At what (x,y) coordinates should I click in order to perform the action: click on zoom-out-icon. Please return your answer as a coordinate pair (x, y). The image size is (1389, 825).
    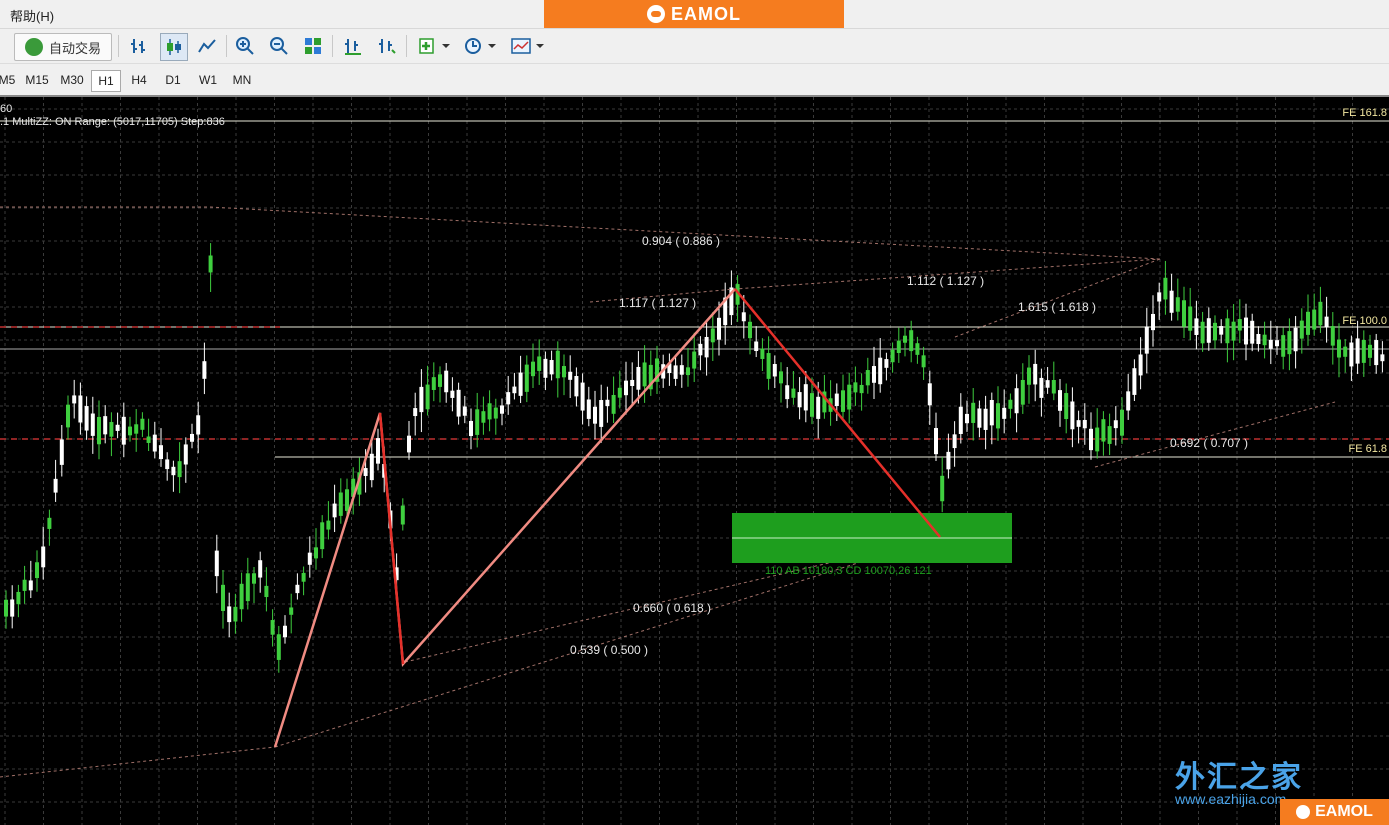
    Looking at the image, I should click on (279, 46).